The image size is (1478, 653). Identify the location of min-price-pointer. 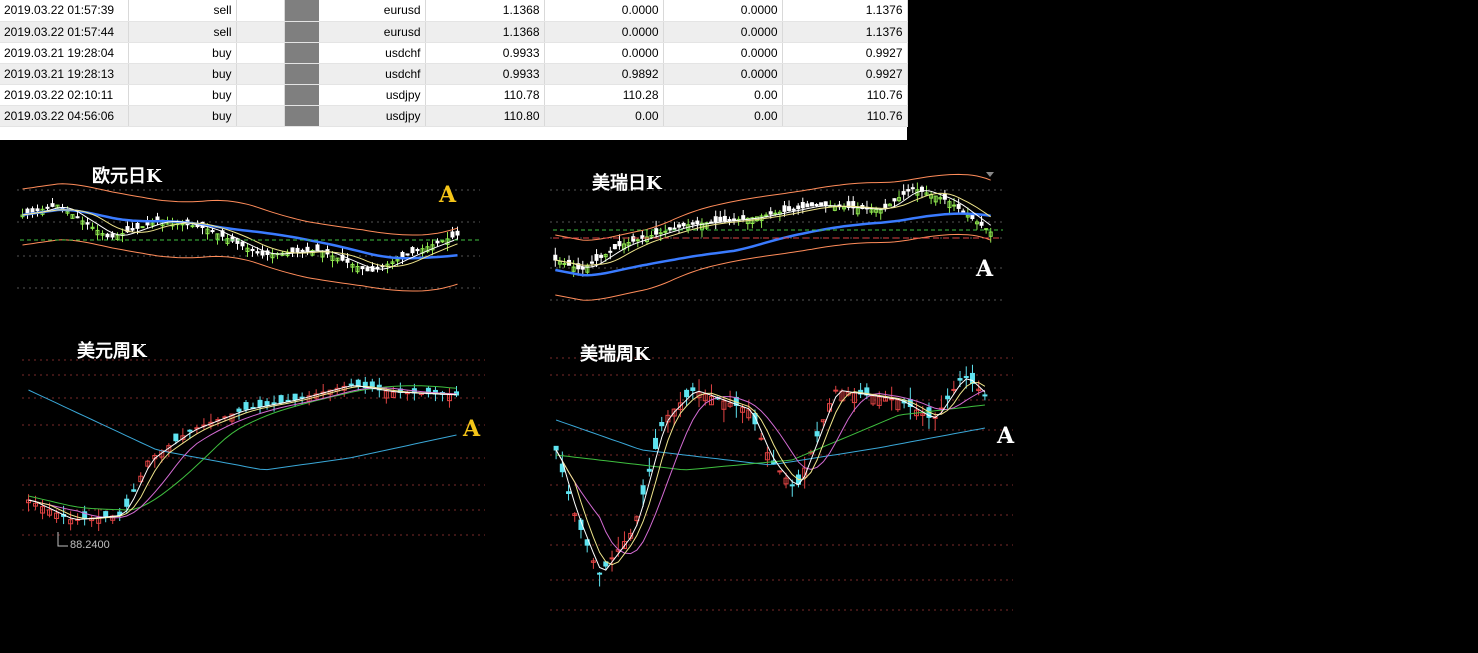
(62, 539).